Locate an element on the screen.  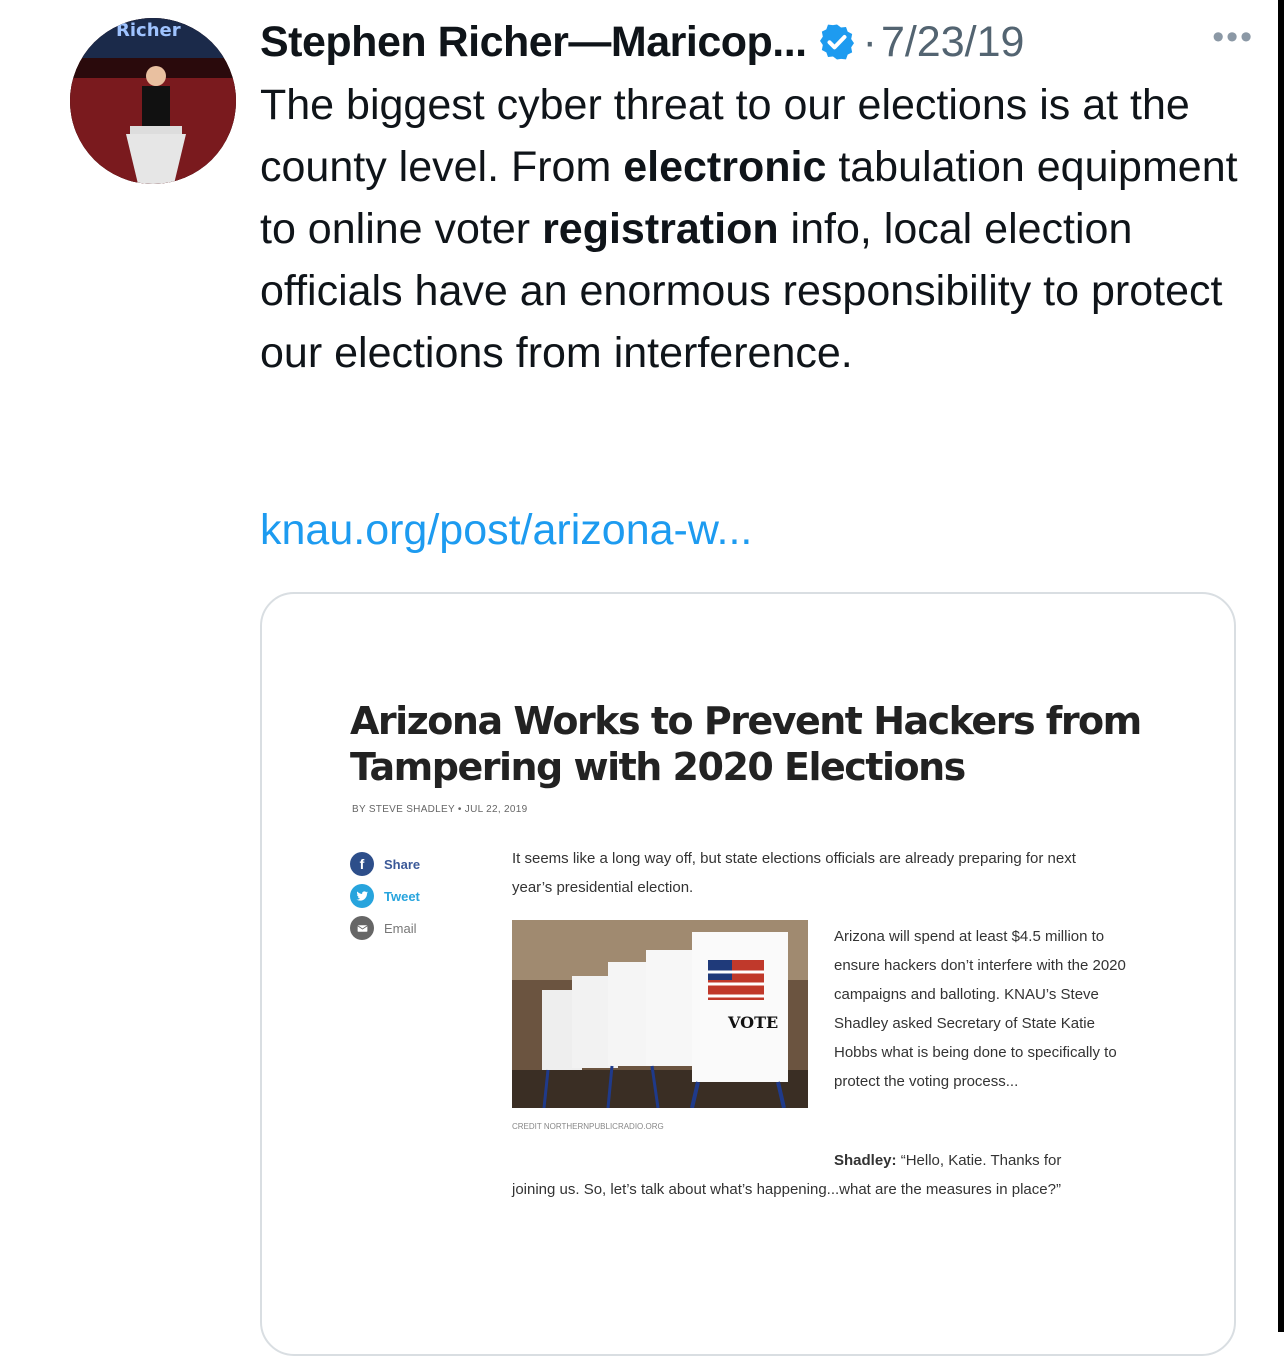
article-byline: By STEVE SHADLEY • JUL 22, 2019 is located at coordinates (440, 809).